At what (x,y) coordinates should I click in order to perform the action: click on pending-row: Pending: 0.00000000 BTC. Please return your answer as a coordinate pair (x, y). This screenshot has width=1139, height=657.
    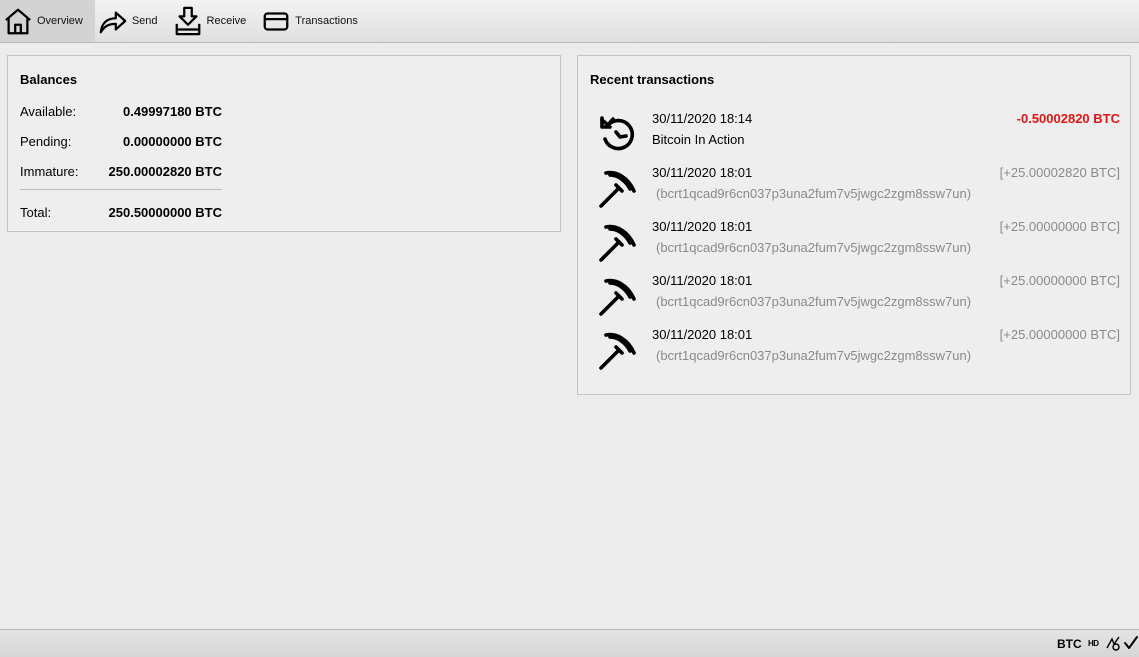
    Looking at the image, I should click on (121, 141).